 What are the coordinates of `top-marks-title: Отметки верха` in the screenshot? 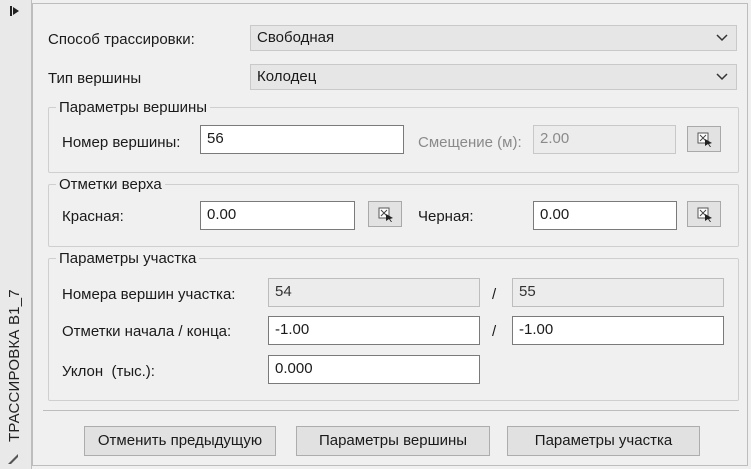 It's located at (110, 184).